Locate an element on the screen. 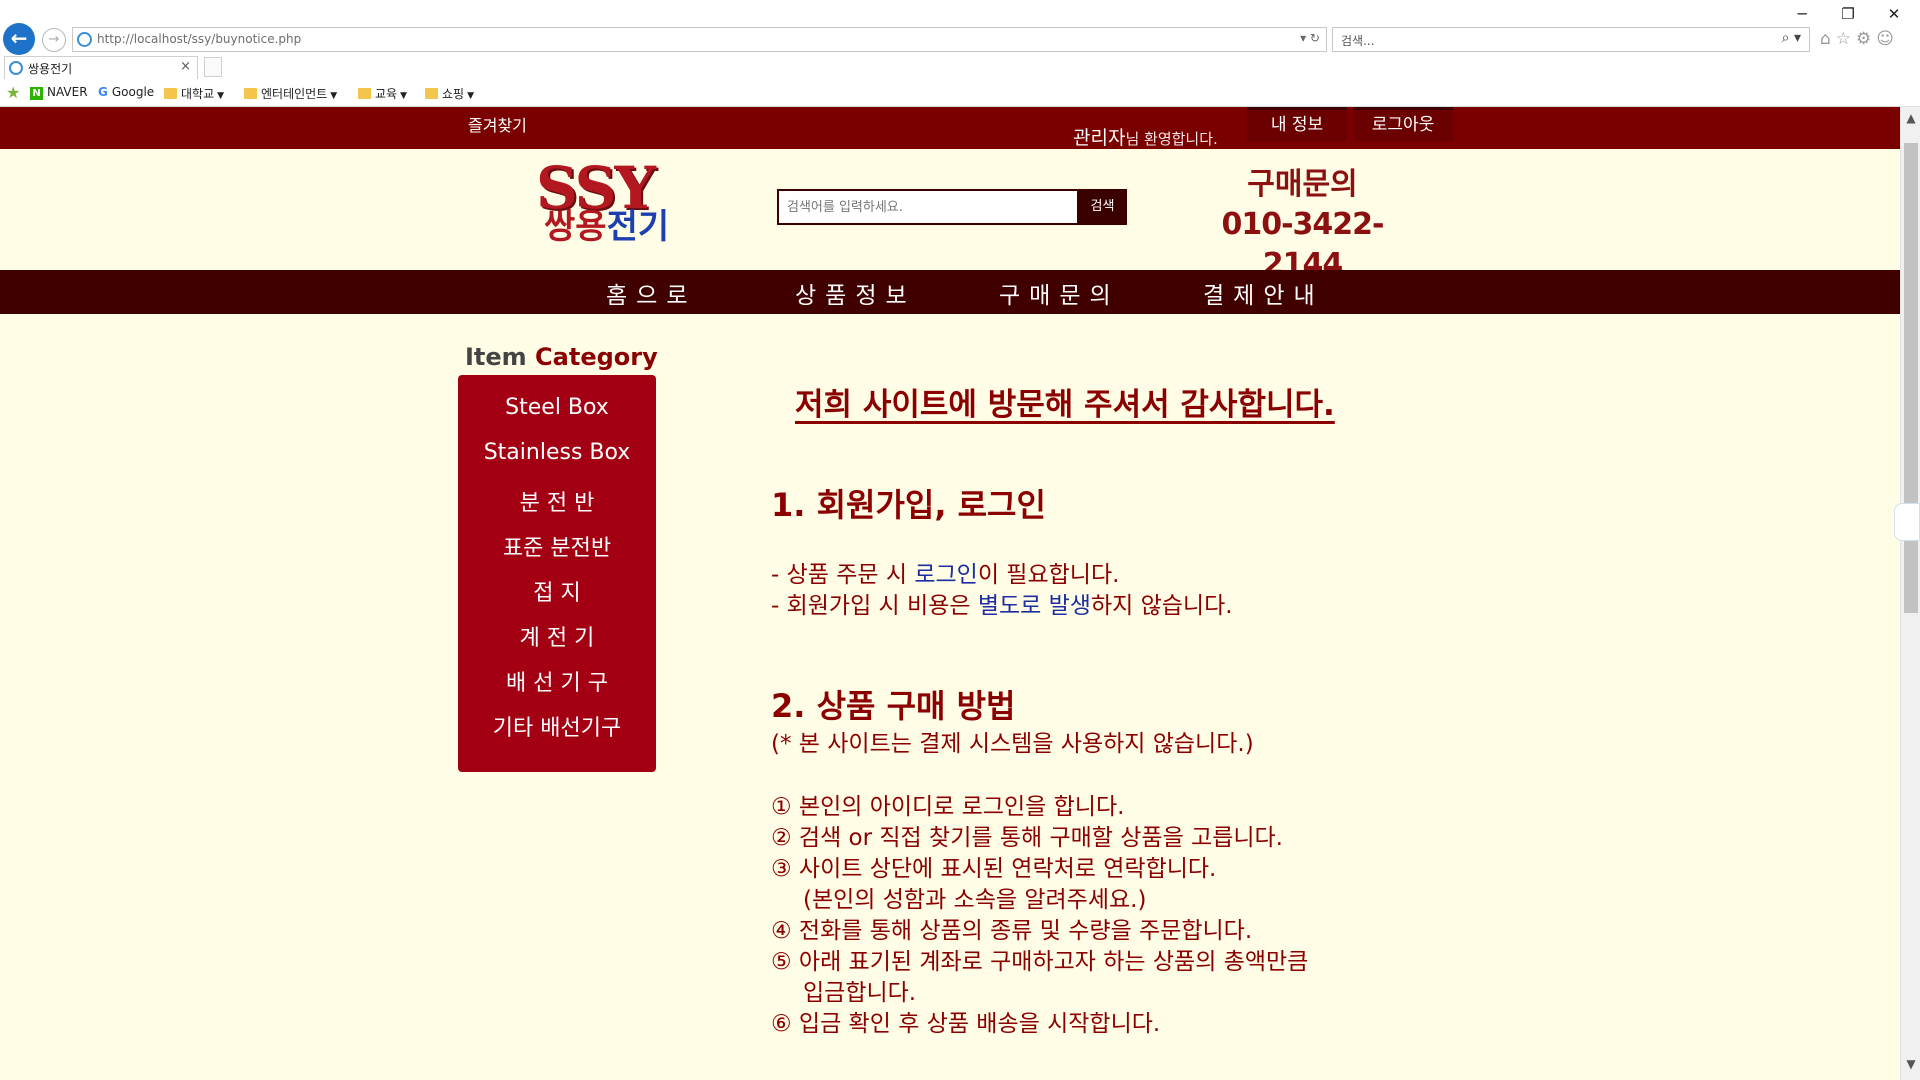  logo-text-ko: 쌍용전기 is located at coordinates (606, 227).